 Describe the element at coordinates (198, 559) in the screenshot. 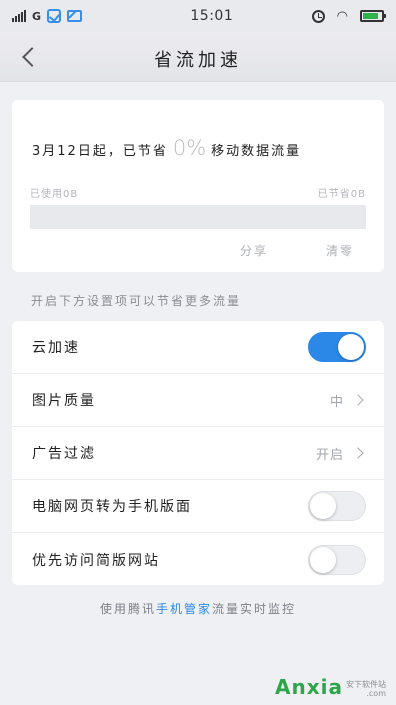

I see `setting-lite-sites: 优先访问简版网站` at that location.